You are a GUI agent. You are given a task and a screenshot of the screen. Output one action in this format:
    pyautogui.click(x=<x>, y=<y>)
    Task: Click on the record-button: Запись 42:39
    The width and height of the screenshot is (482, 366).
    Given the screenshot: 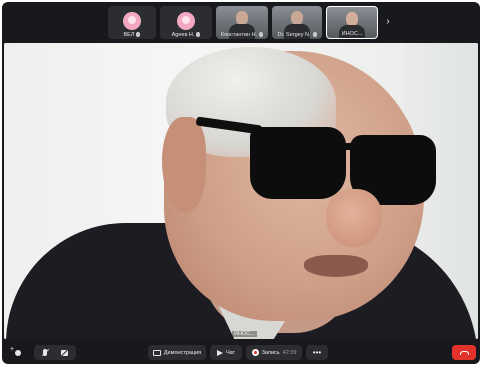 What is the action you would take?
    pyautogui.click(x=274, y=352)
    